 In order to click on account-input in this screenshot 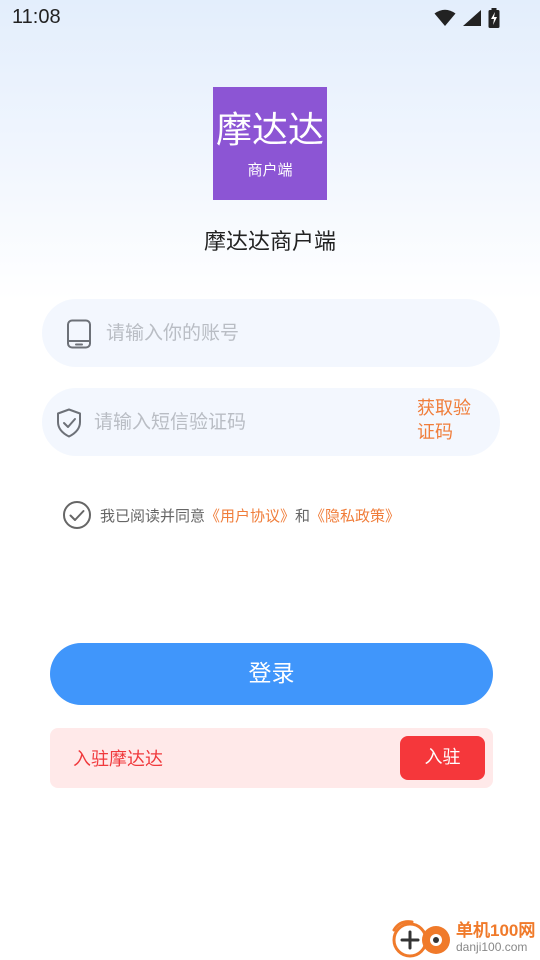, I will do `click(286, 333)`.